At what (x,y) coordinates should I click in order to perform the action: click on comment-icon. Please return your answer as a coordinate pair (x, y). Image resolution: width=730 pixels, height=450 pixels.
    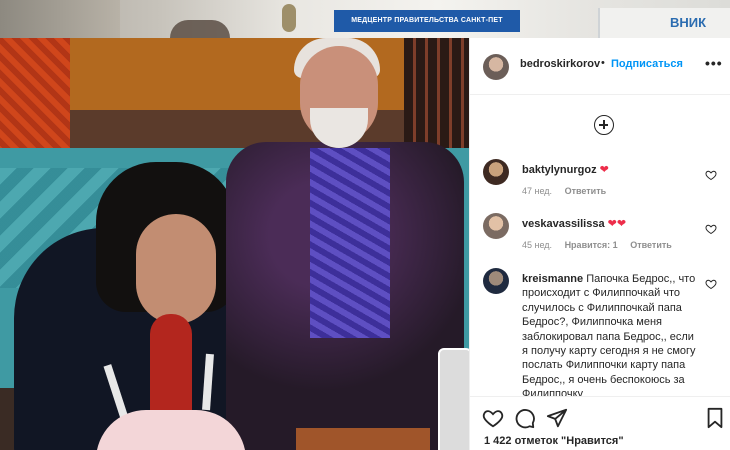
    Looking at the image, I should click on (525, 418).